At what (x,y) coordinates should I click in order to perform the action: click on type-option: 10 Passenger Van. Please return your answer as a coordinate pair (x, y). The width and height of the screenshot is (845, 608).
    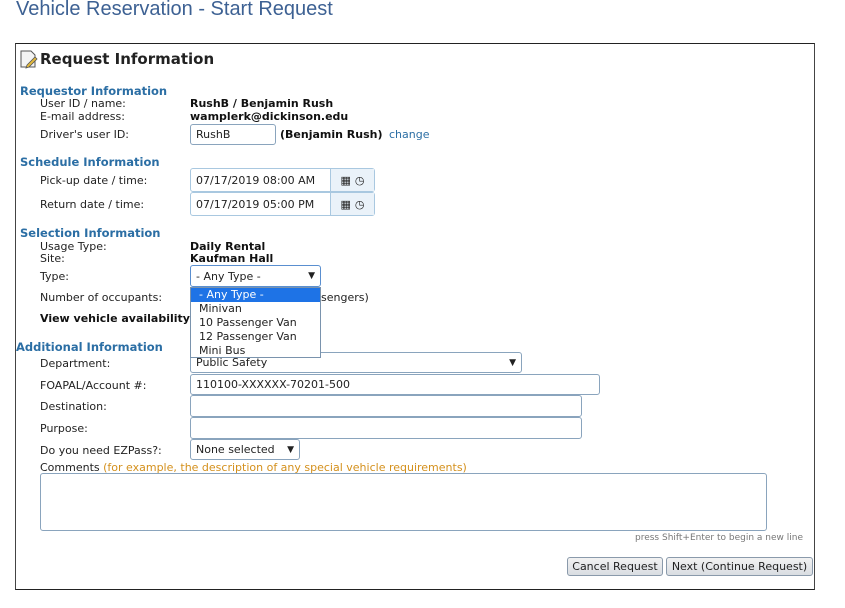
    Looking at the image, I should click on (255, 323).